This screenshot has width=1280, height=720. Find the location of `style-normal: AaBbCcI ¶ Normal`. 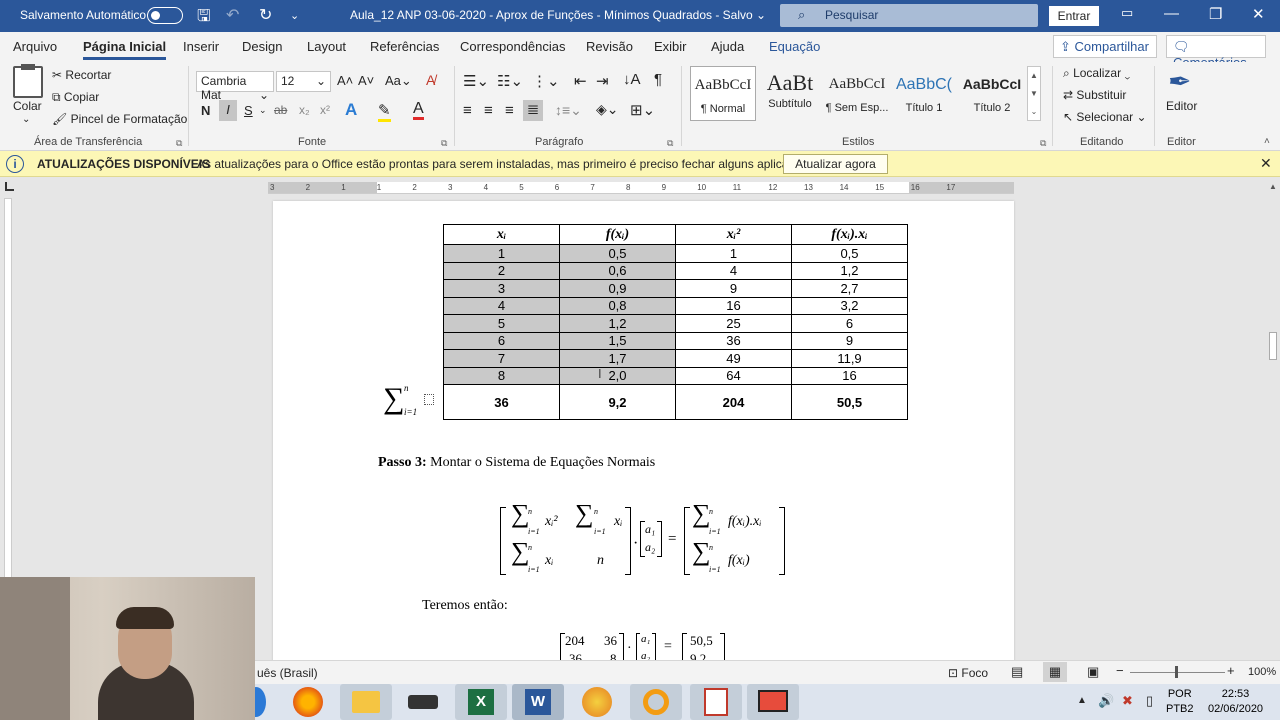

style-normal: AaBbCcI ¶ Normal is located at coordinates (723, 93).